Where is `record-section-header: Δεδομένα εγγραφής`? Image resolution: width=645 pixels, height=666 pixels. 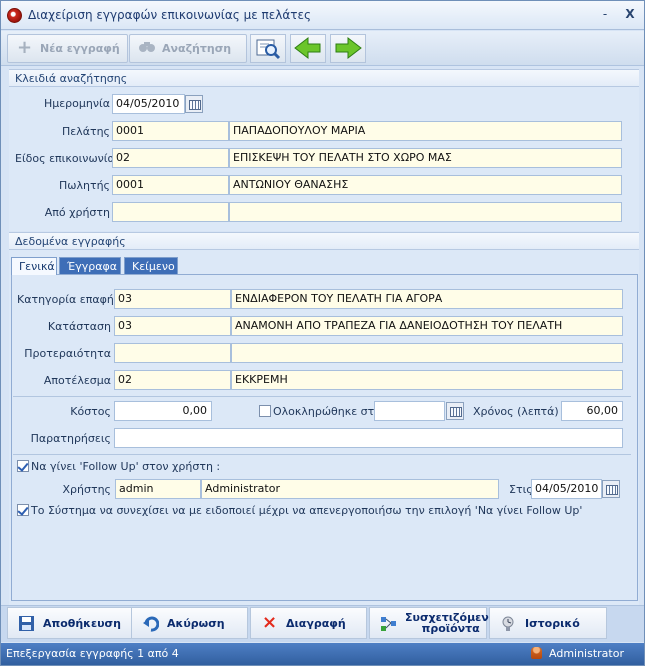
record-section-header: Δεδομένα εγγραφής is located at coordinates (324, 241).